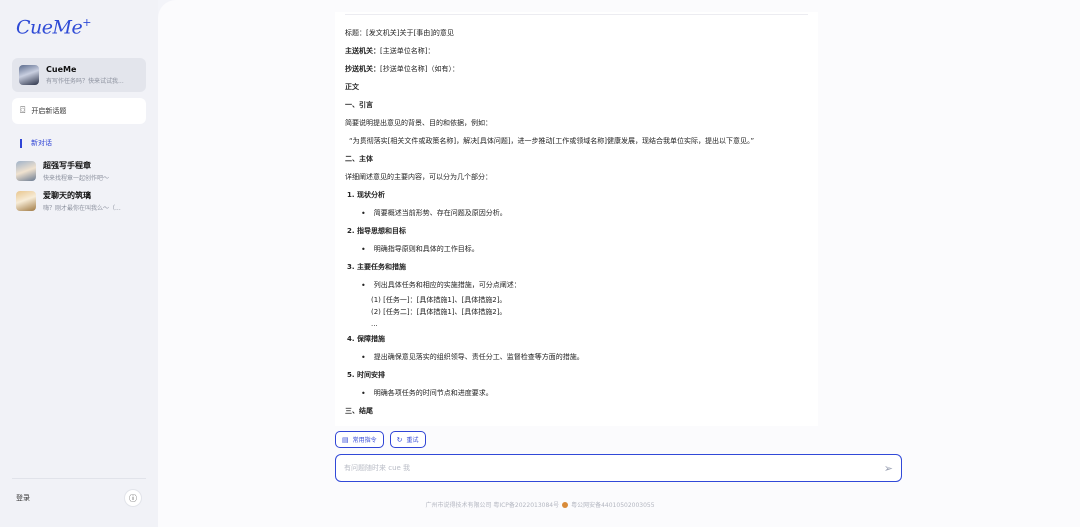 The image size is (1080, 527). What do you see at coordinates (565, 504) in the screenshot?
I see `police-badge-icon` at bounding box center [565, 504].